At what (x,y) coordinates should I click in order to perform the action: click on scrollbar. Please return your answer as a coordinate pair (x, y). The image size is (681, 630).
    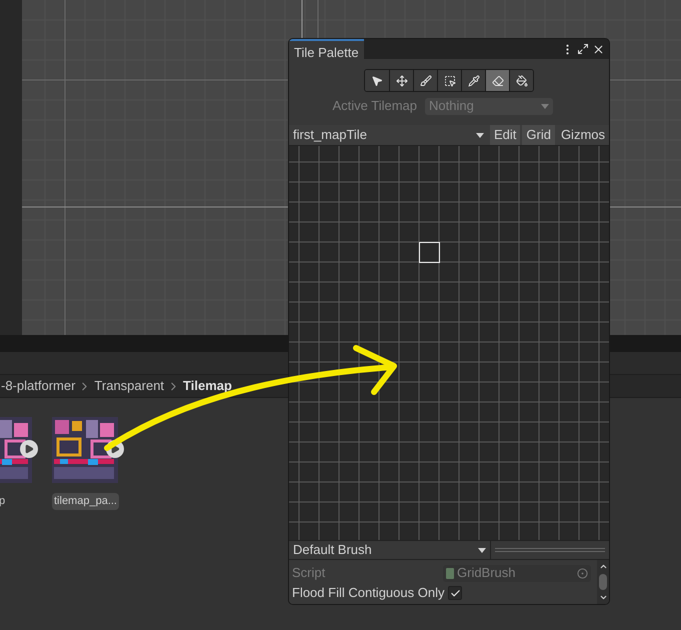
    Looking at the image, I should click on (603, 582).